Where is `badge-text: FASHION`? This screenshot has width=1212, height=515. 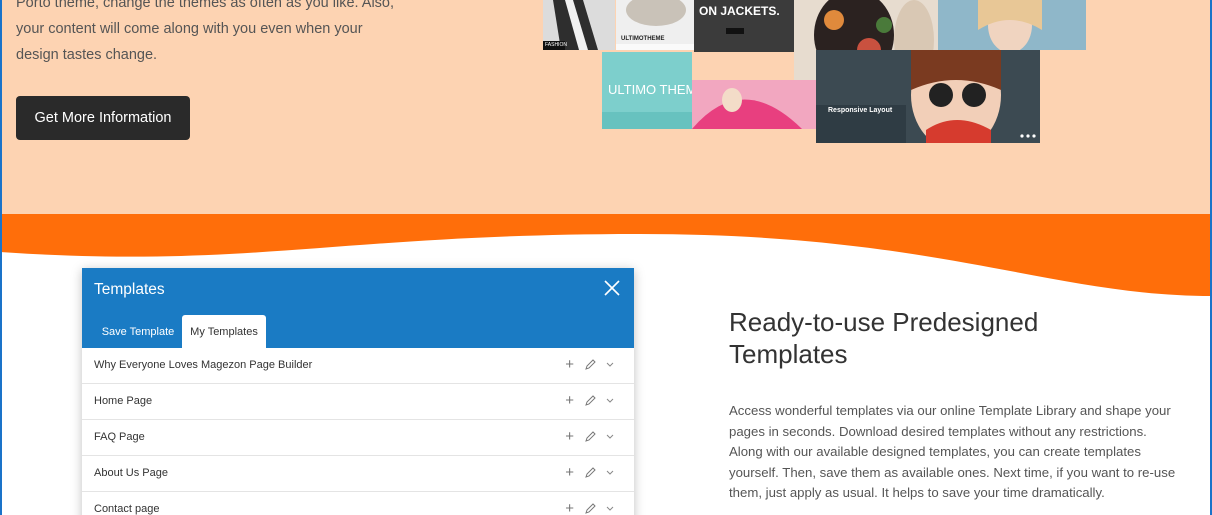 badge-text: FASHION is located at coordinates (556, 45).